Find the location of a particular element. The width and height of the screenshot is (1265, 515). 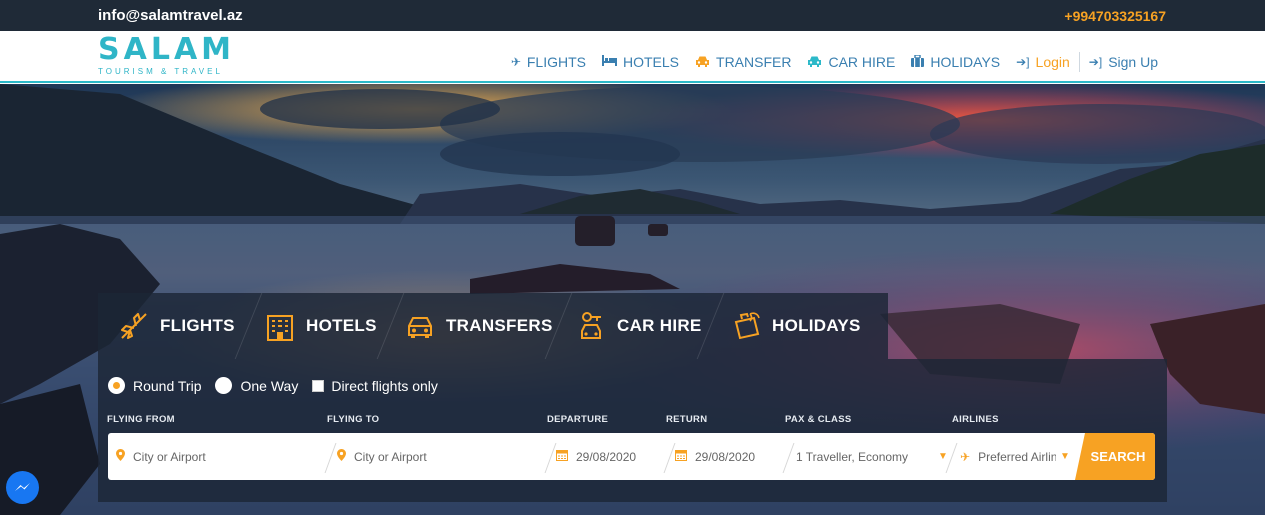

sign-up-icon: ➔] is located at coordinates (1095, 62).